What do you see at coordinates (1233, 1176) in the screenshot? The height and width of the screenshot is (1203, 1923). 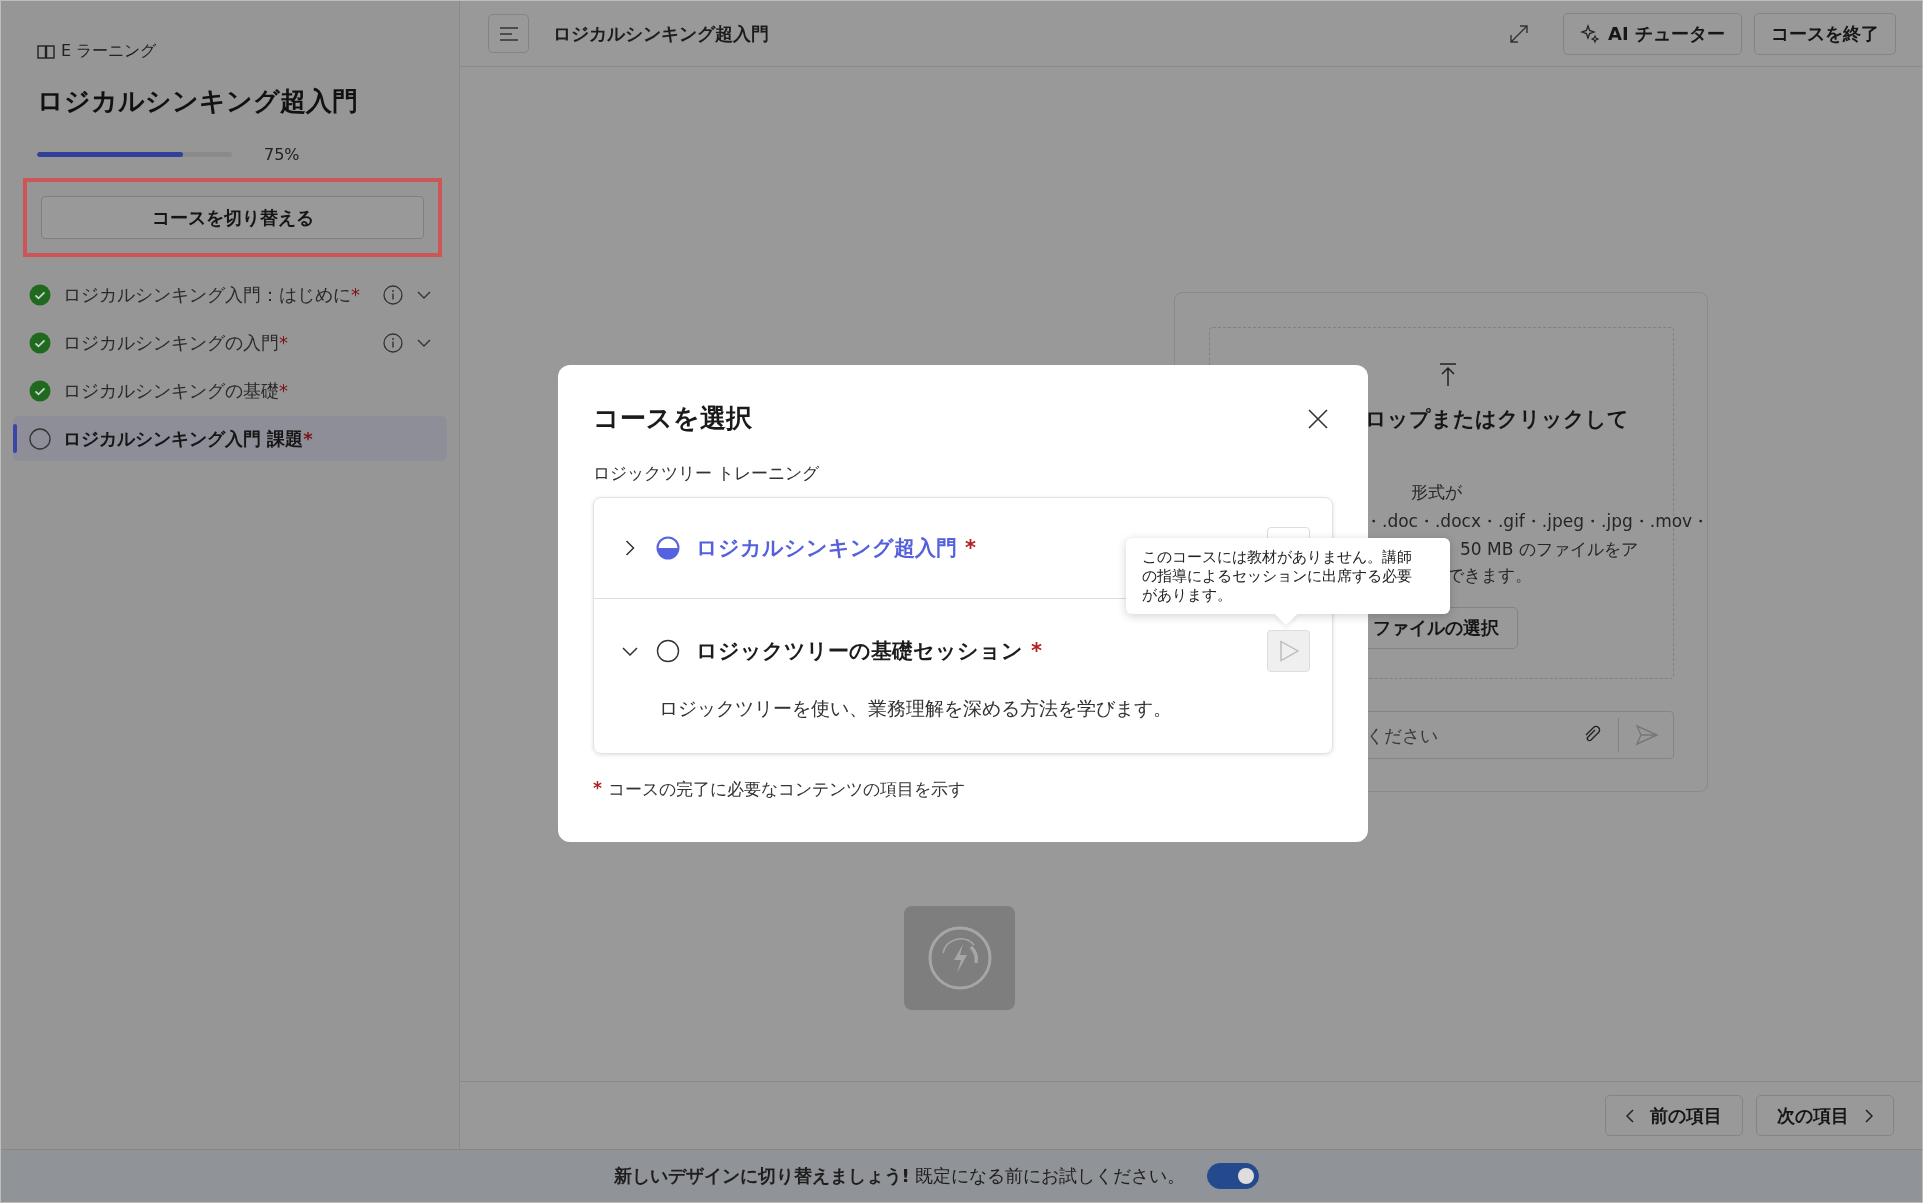 I see `toggle-switch` at bounding box center [1233, 1176].